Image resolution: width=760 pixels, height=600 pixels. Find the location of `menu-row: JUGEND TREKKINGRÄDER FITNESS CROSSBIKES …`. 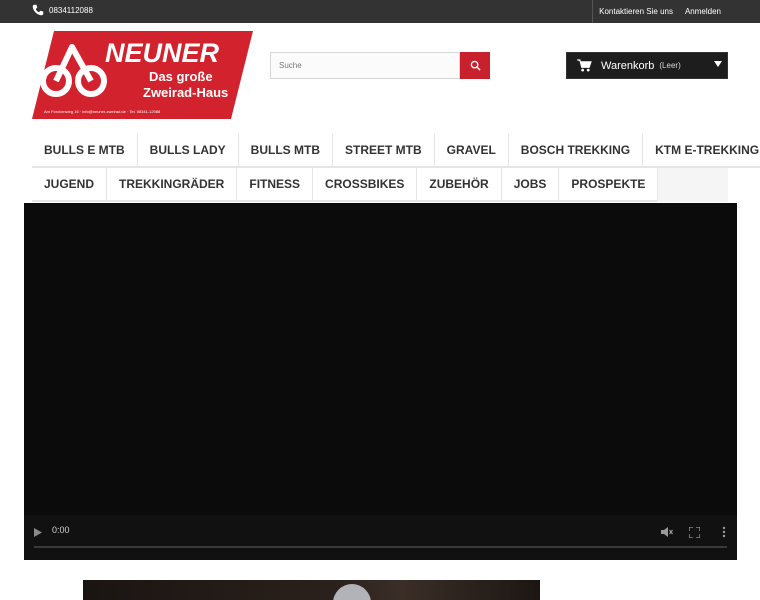

menu-row: JUGEND TREKKINGRÄDER FITNESS CROSSBIKES … is located at coordinates (380, 185).